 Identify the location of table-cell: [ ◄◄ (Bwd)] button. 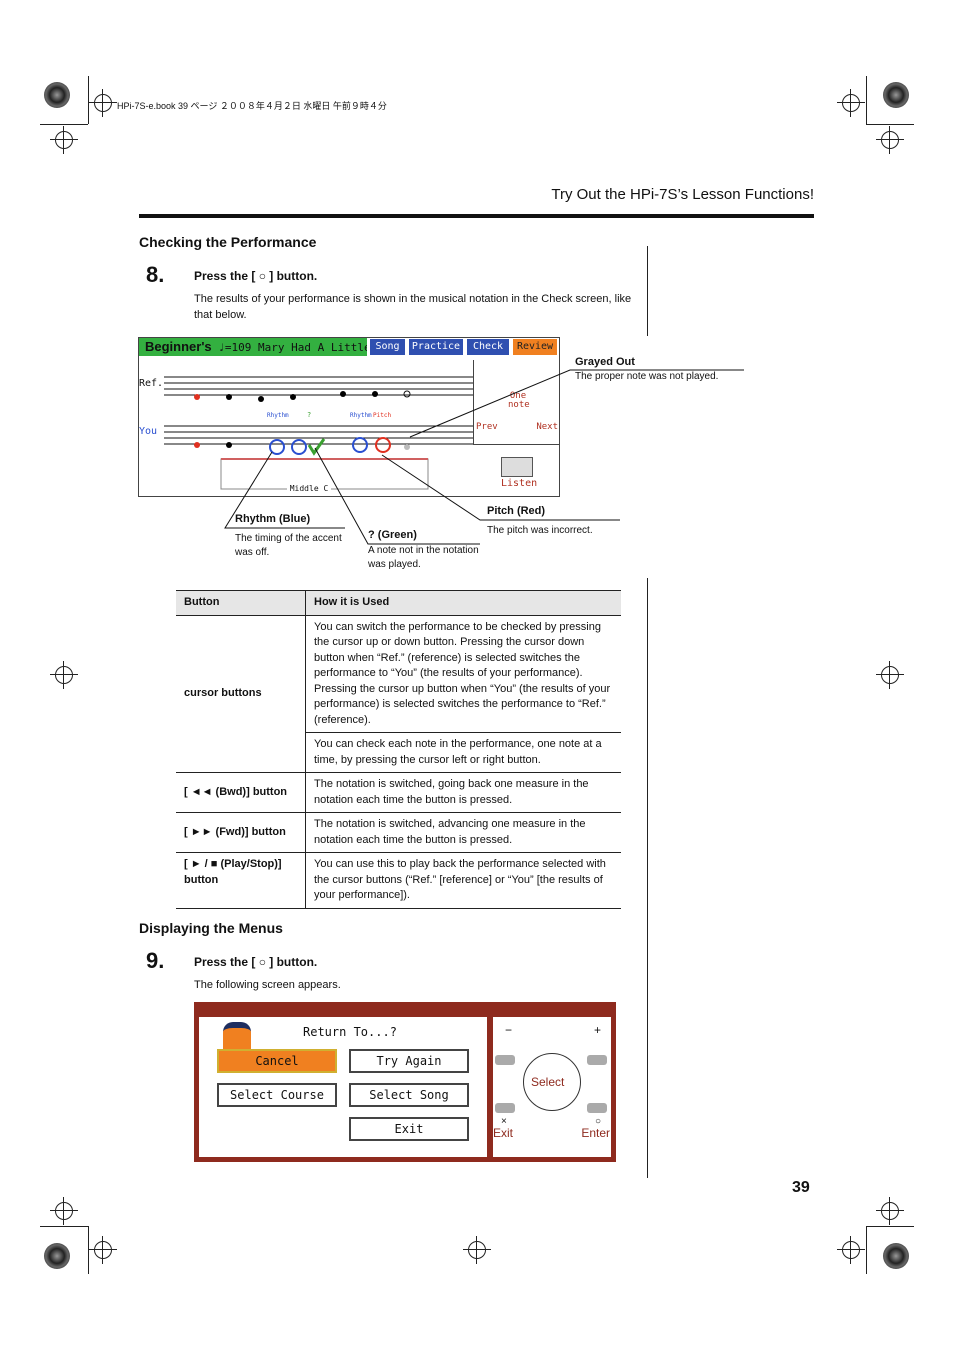
(241, 792).